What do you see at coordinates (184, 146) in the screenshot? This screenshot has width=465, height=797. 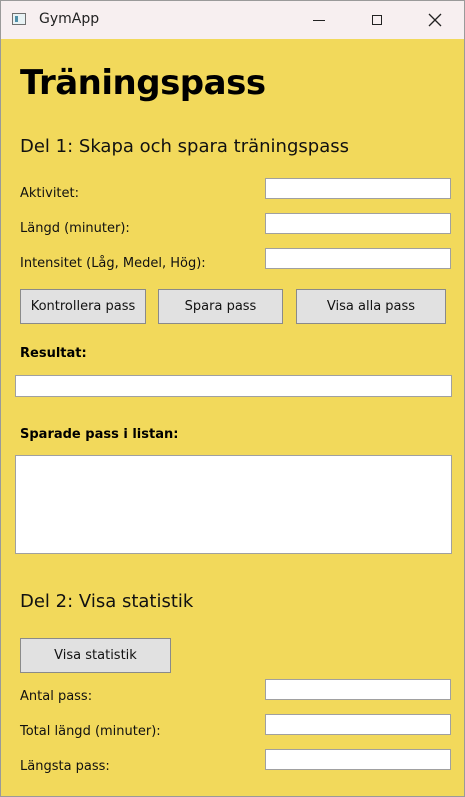 I see `section-heading-part1: Del 1: Skapa och spara träningspass` at bounding box center [184, 146].